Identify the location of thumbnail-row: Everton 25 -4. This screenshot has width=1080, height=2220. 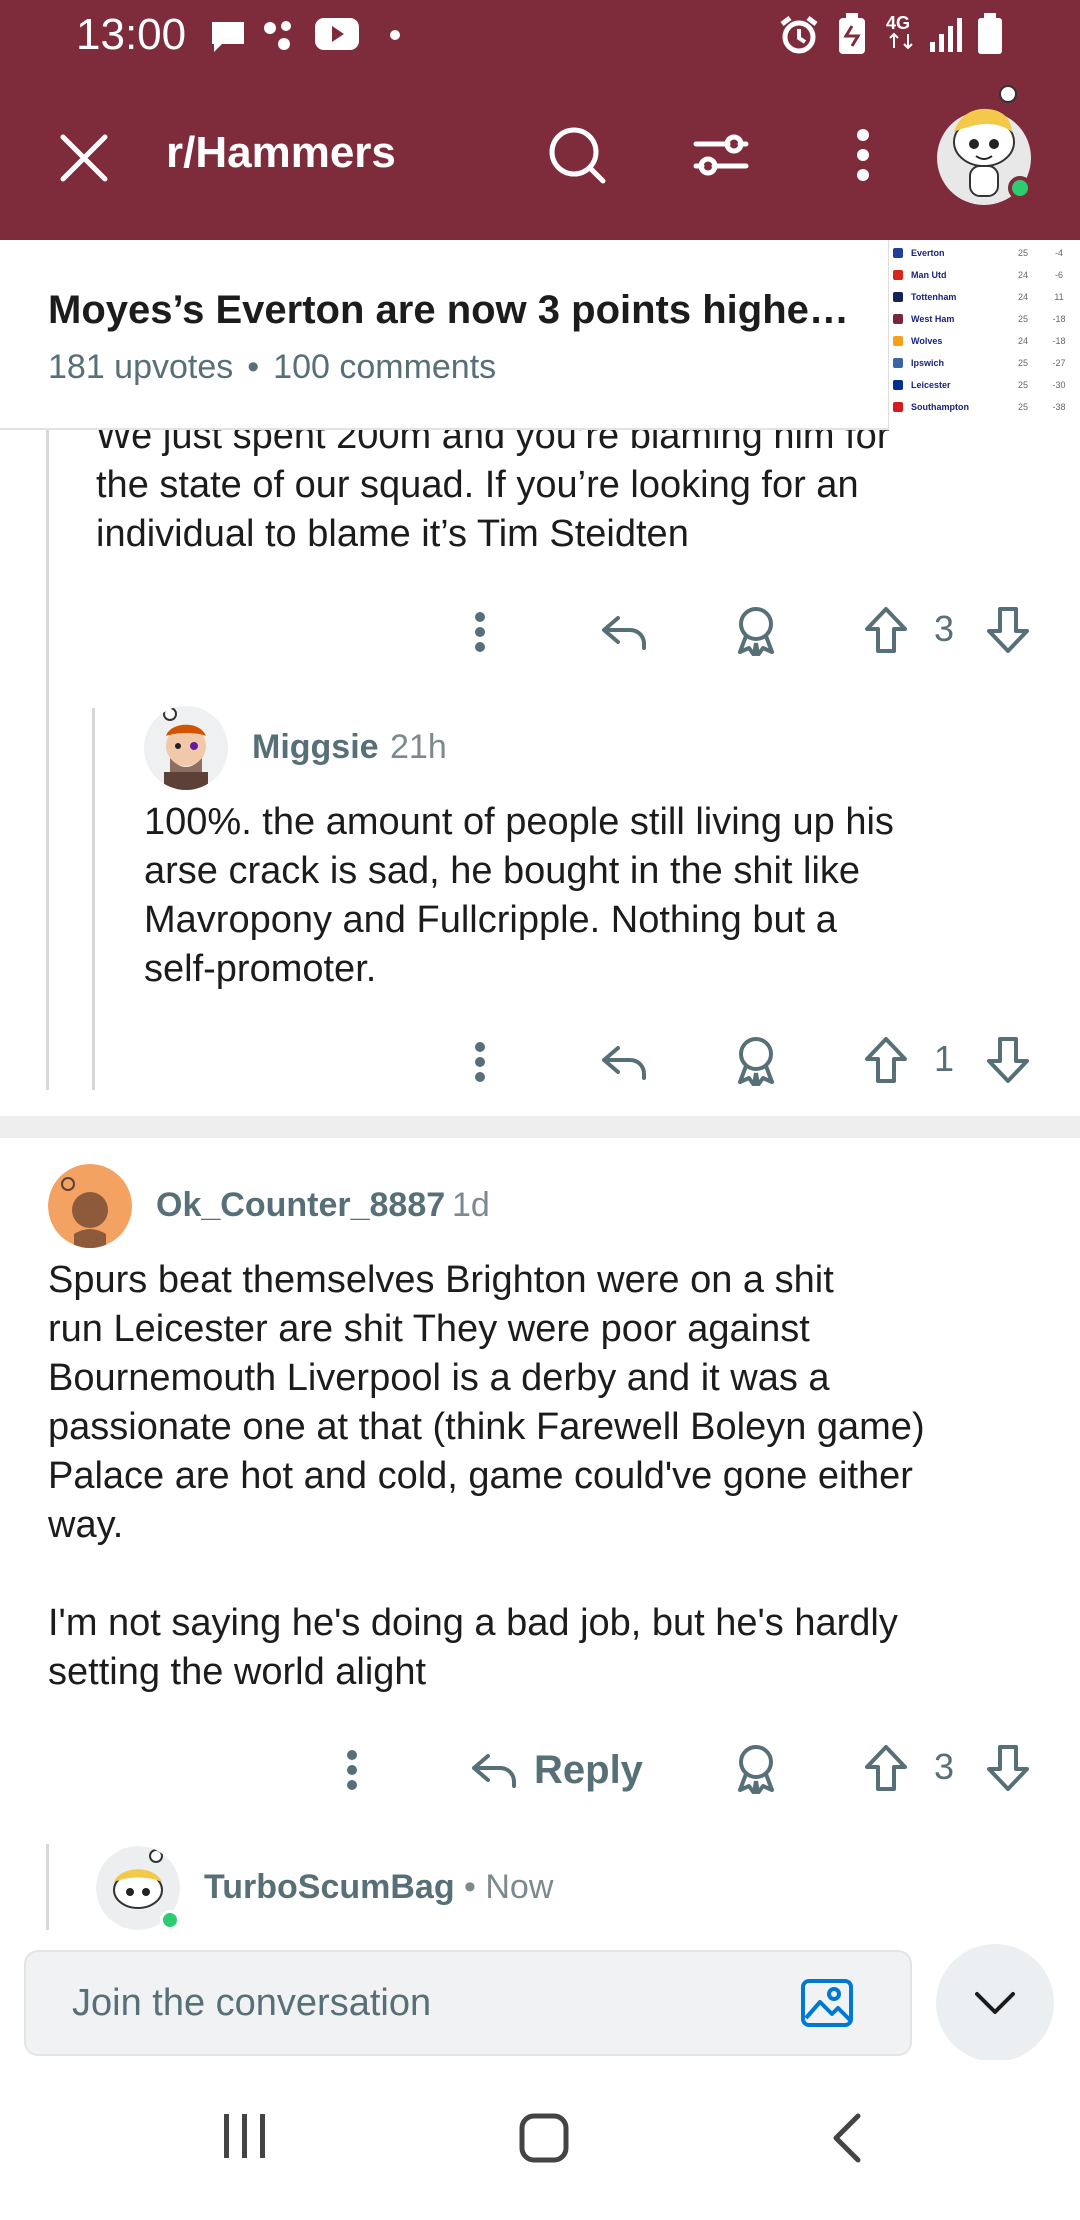
(985, 253).